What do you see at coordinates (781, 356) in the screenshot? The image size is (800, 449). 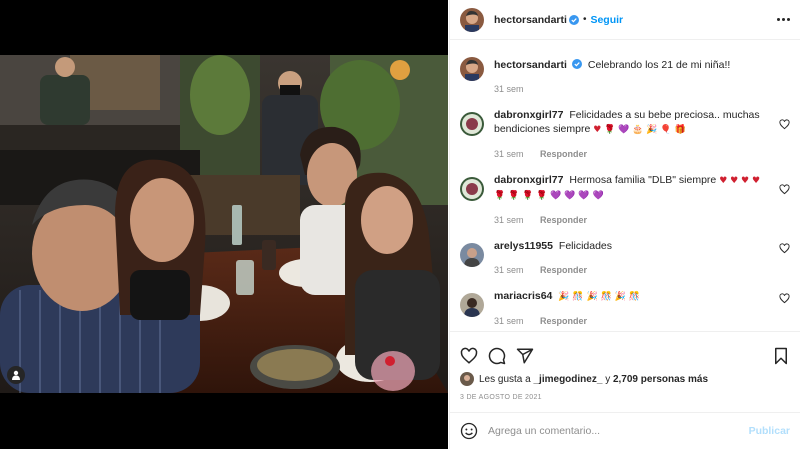 I see `bookmark-icon` at bounding box center [781, 356].